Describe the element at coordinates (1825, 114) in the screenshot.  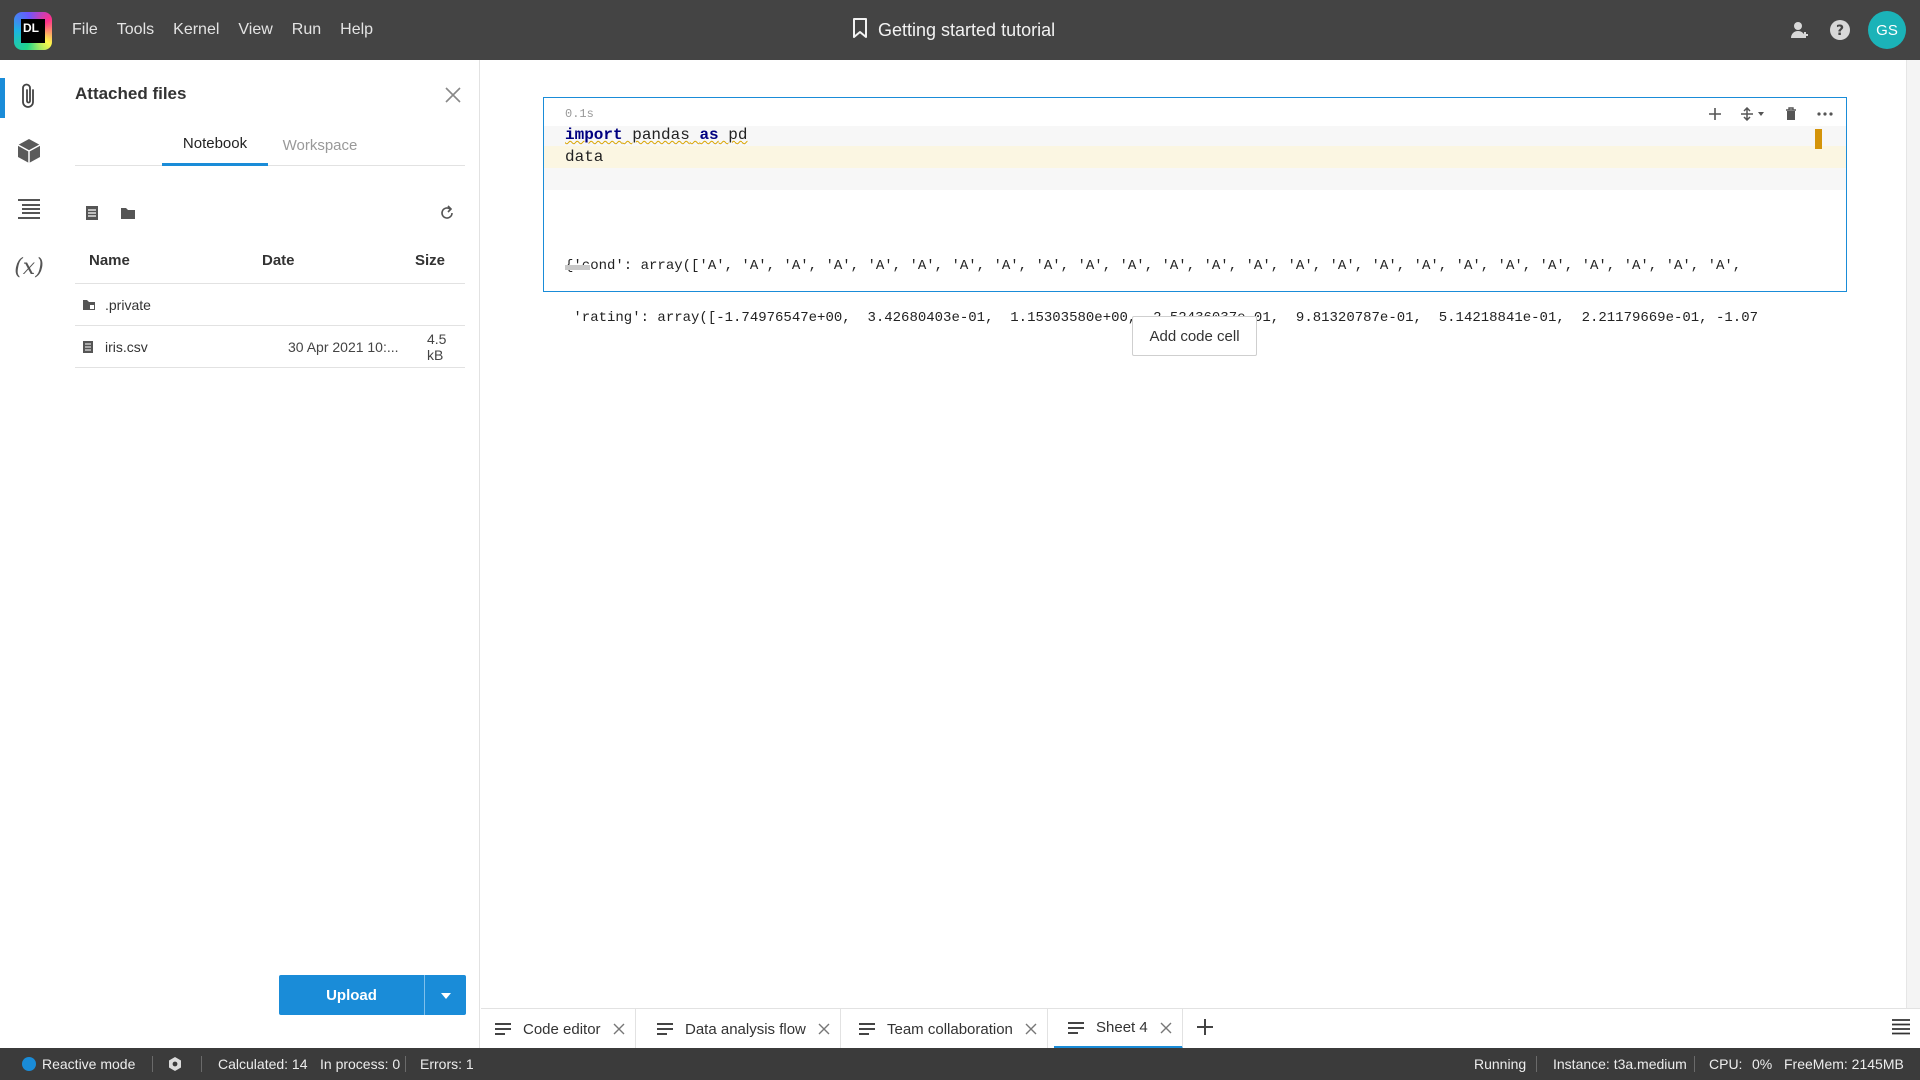
I see `more-icon` at that location.